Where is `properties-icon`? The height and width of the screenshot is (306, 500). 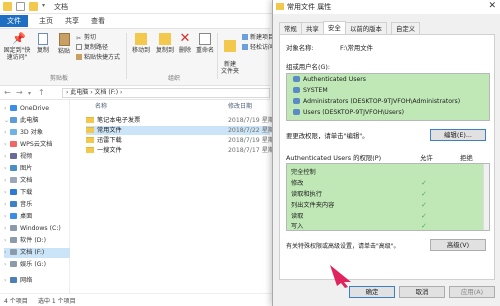
properties-icon is located at coordinates (20, 6).